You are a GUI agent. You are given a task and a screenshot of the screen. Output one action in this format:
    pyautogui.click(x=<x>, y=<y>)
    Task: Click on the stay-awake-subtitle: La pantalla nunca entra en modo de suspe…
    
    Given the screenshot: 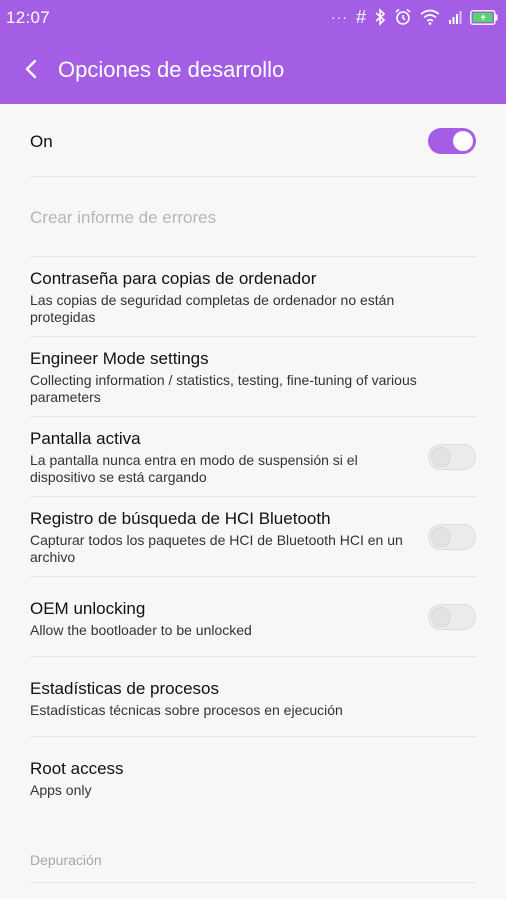 What is the action you would take?
    pyautogui.click(x=194, y=468)
    